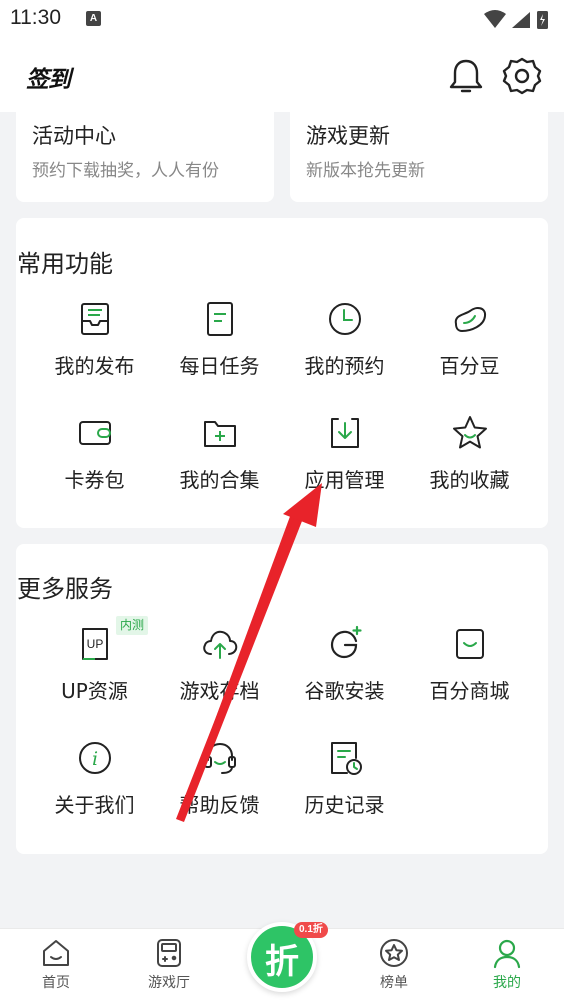 The height and width of the screenshot is (1004, 564). Describe the element at coordinates (219, 691) in the screenshot. I see `item-label: 游戏存档` at that location.